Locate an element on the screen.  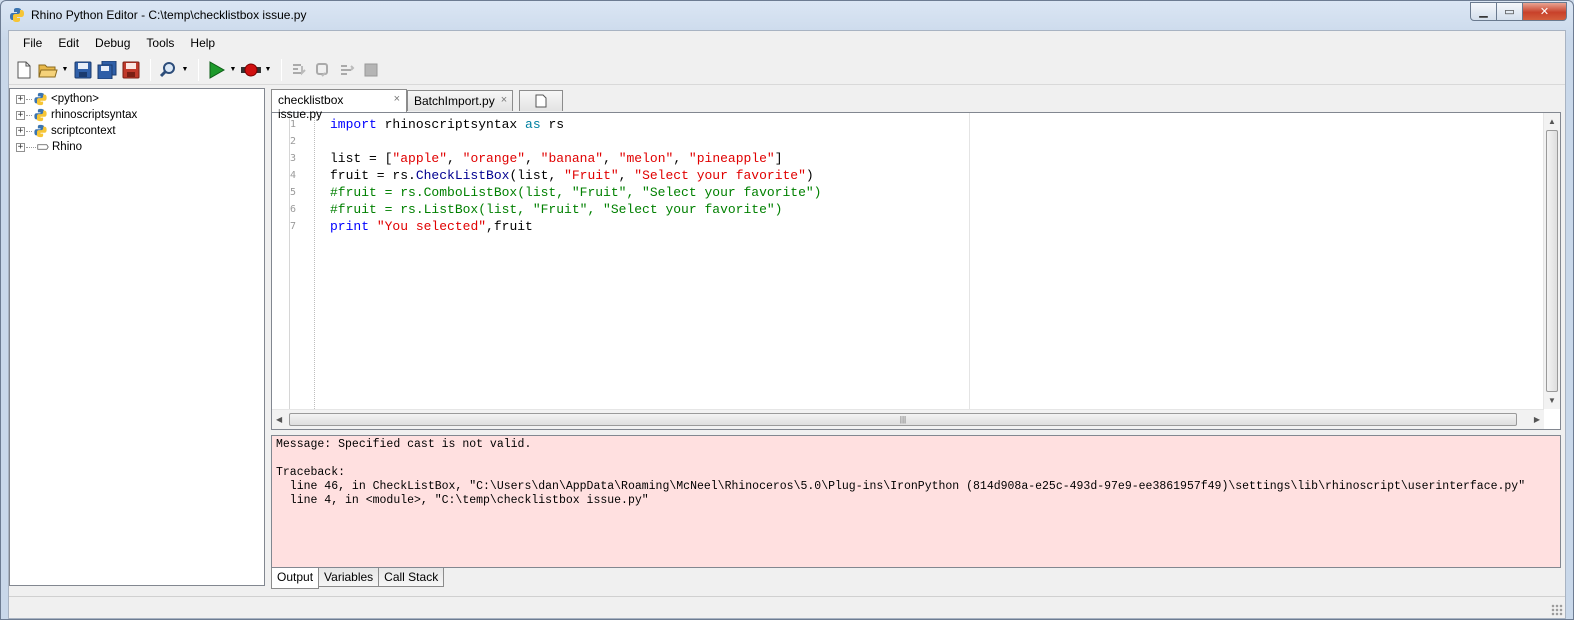
menu-file: File is located at coordinates (32, 43).